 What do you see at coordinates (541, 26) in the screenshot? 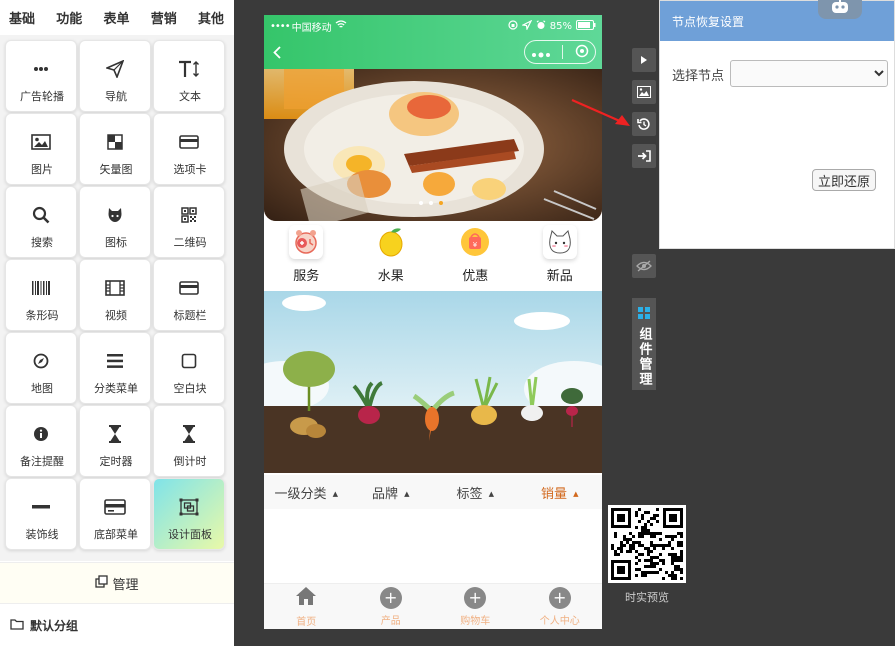
I see `alarm-icon` at bounding box center [541, 26].